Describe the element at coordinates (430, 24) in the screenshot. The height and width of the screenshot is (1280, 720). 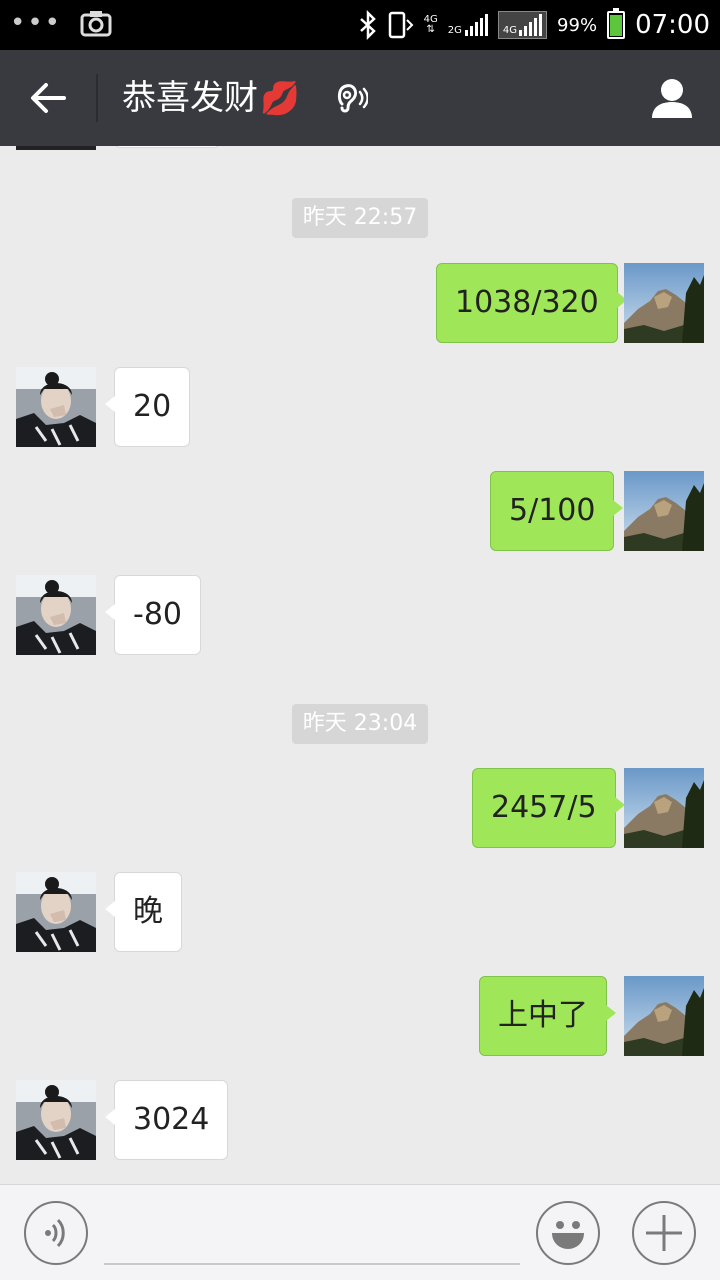
I see `network-type: 4G ⇅` at that location.